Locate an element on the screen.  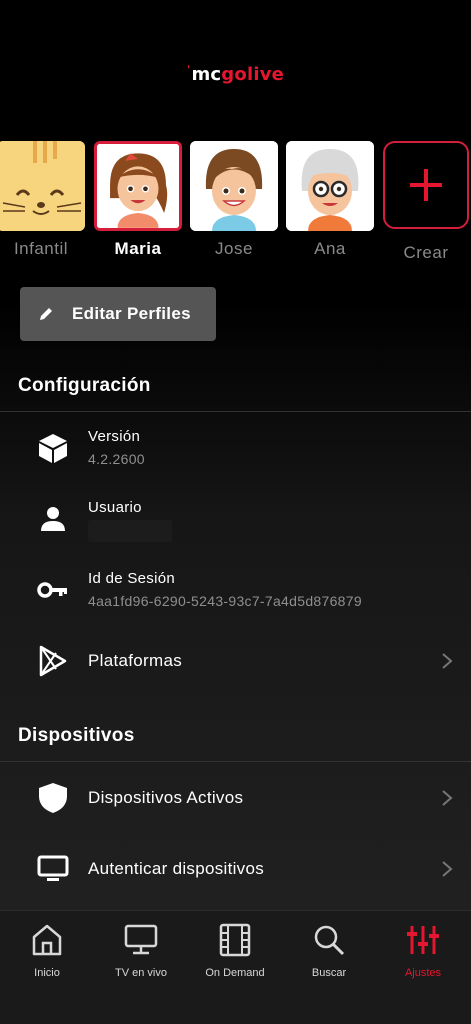
nav-ajustes: Ajustes is located at coordinates (423, 950).